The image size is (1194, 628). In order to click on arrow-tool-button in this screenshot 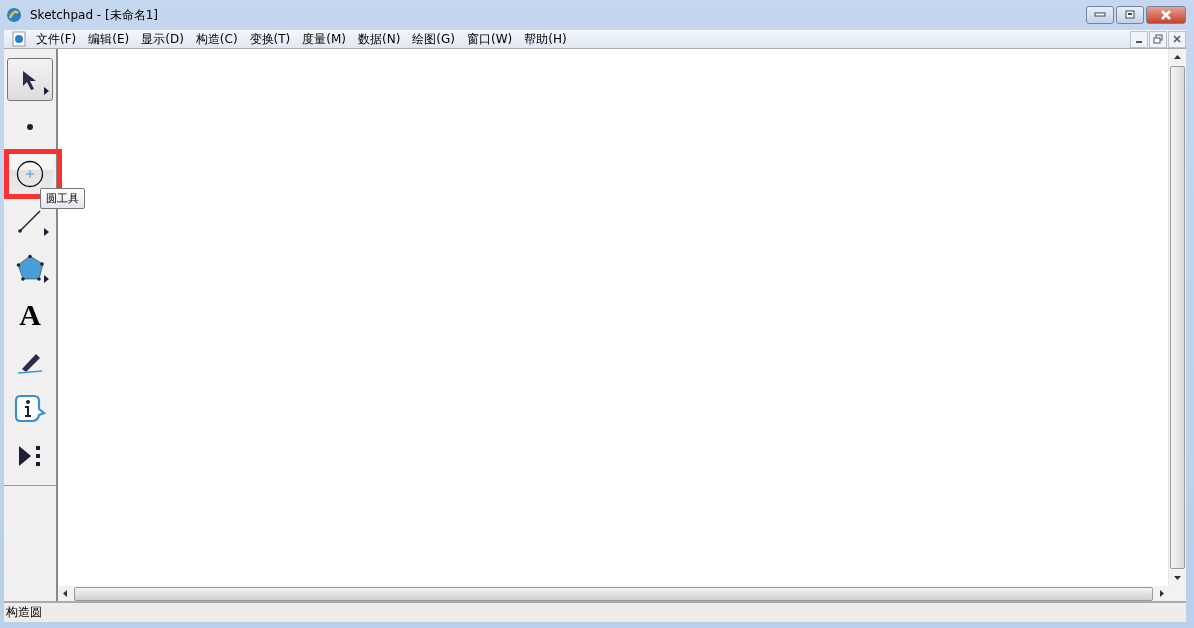, I will do `click(30, 79)`.